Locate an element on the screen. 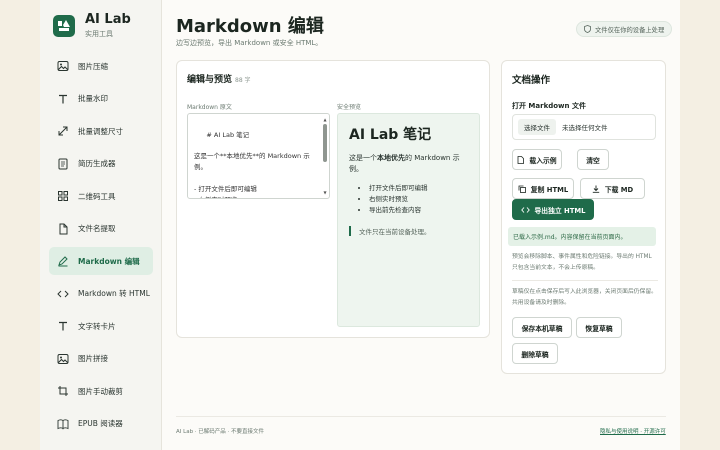  resize-icon is located at coordinates (63, 131).